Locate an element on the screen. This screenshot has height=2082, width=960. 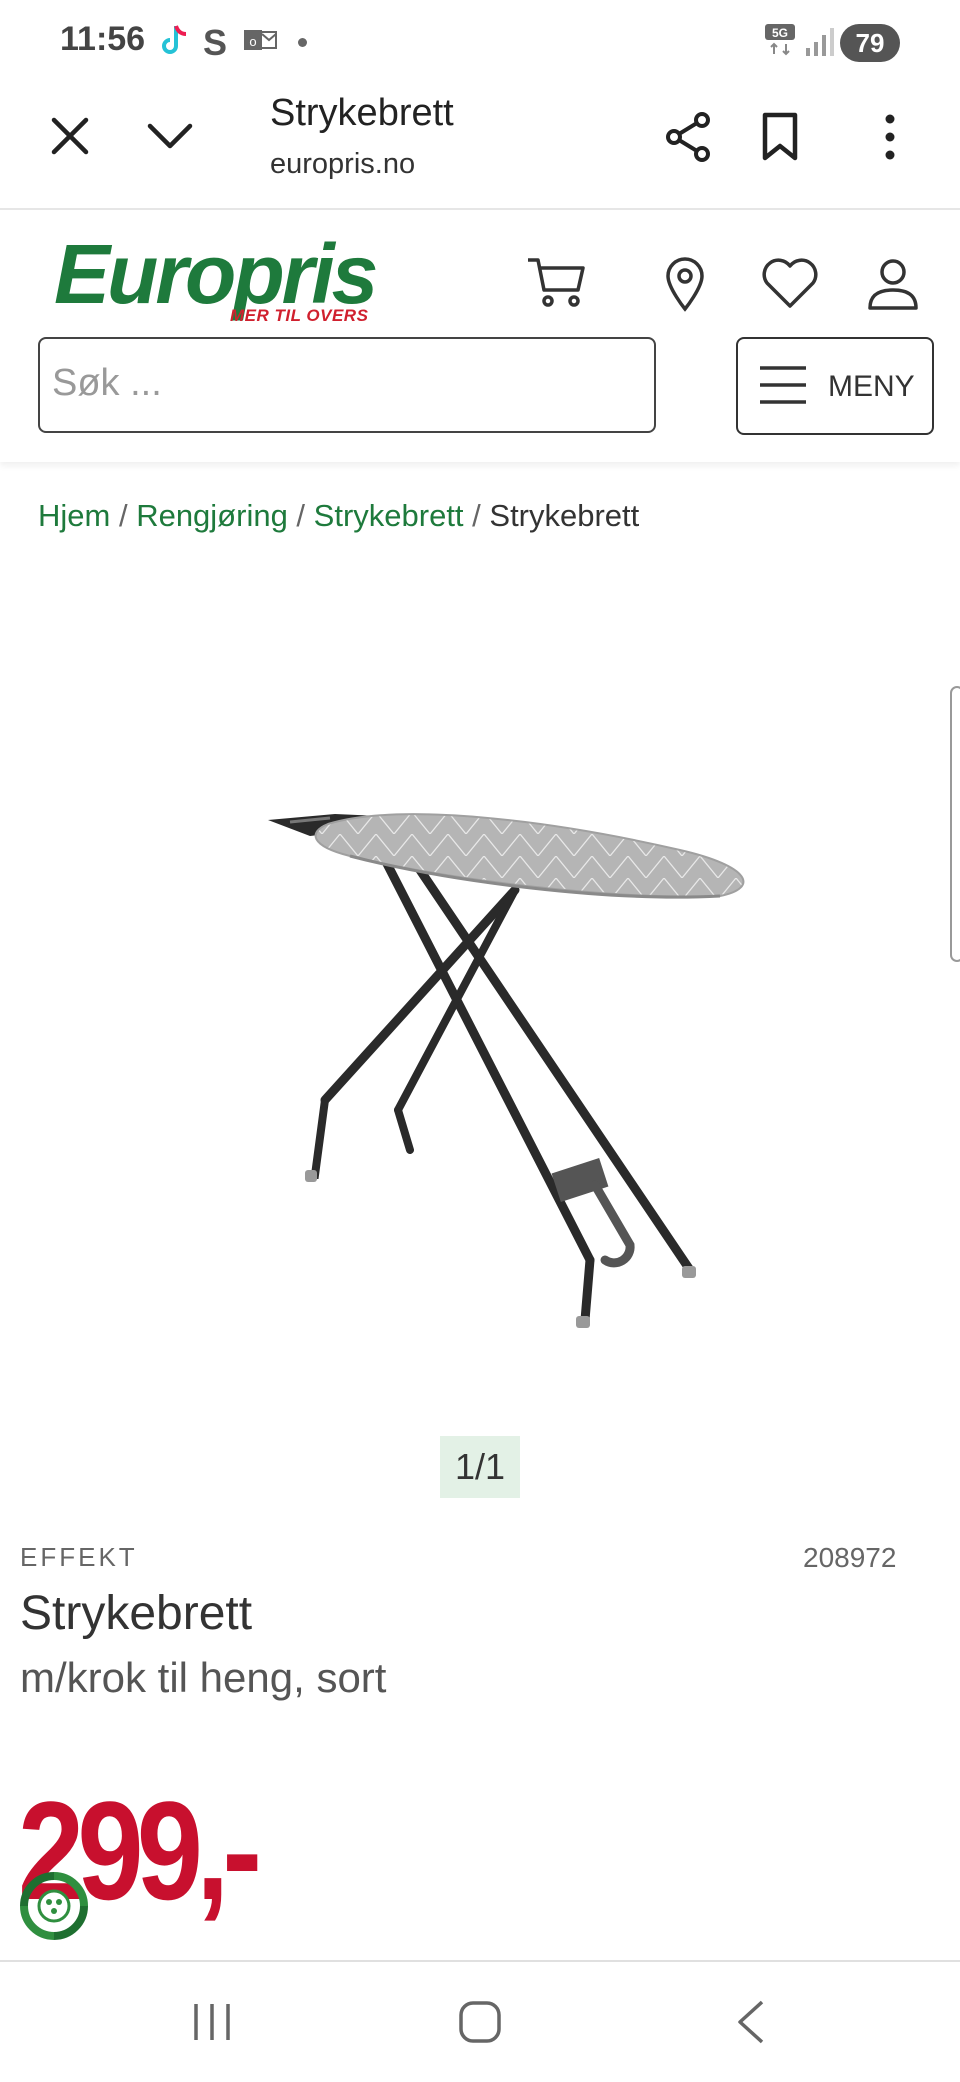
product-name: Strykebrett is located at coordinates (136, 1613).